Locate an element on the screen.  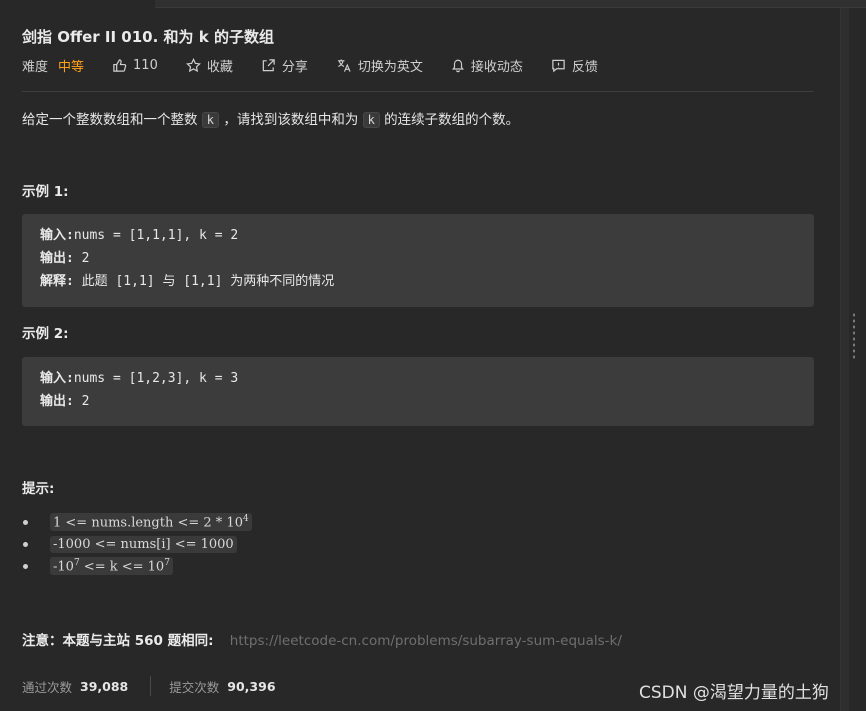
note-label: 注意：本题与主站 560 题相同: is located at coordinates (118, 641).